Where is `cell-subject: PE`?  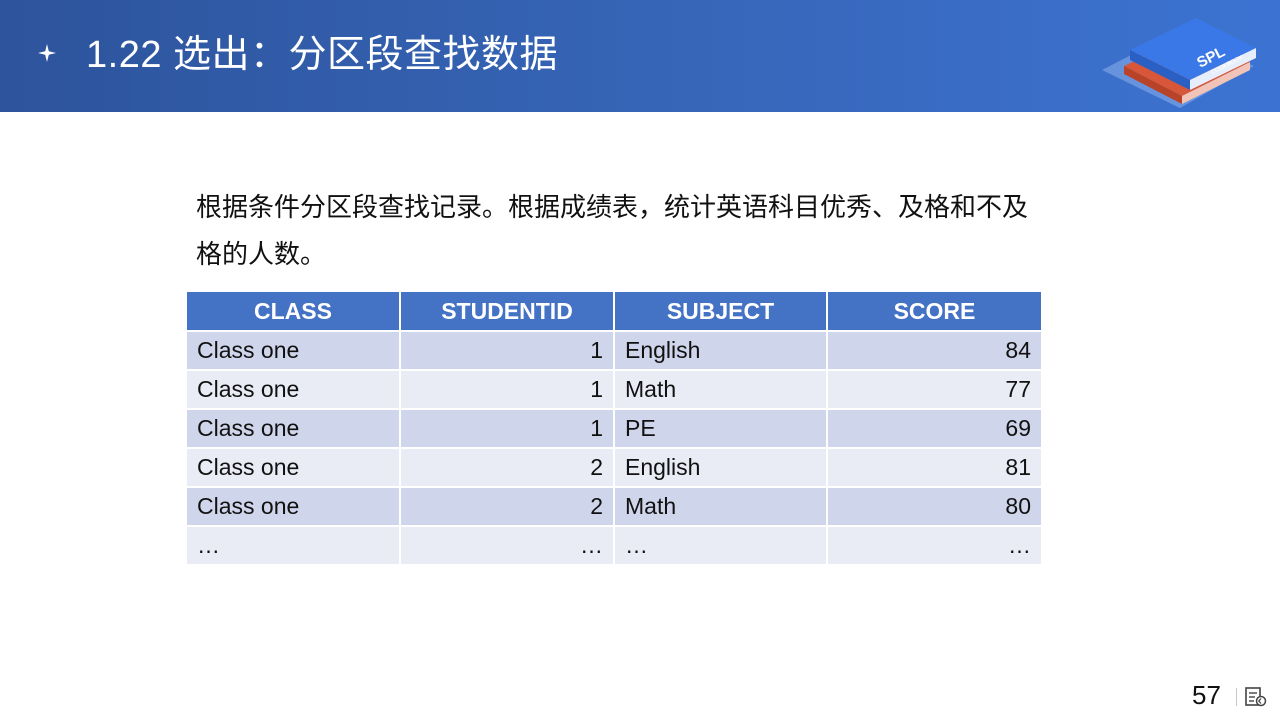 cell-subject: PE is located at coordinates (721, 429).